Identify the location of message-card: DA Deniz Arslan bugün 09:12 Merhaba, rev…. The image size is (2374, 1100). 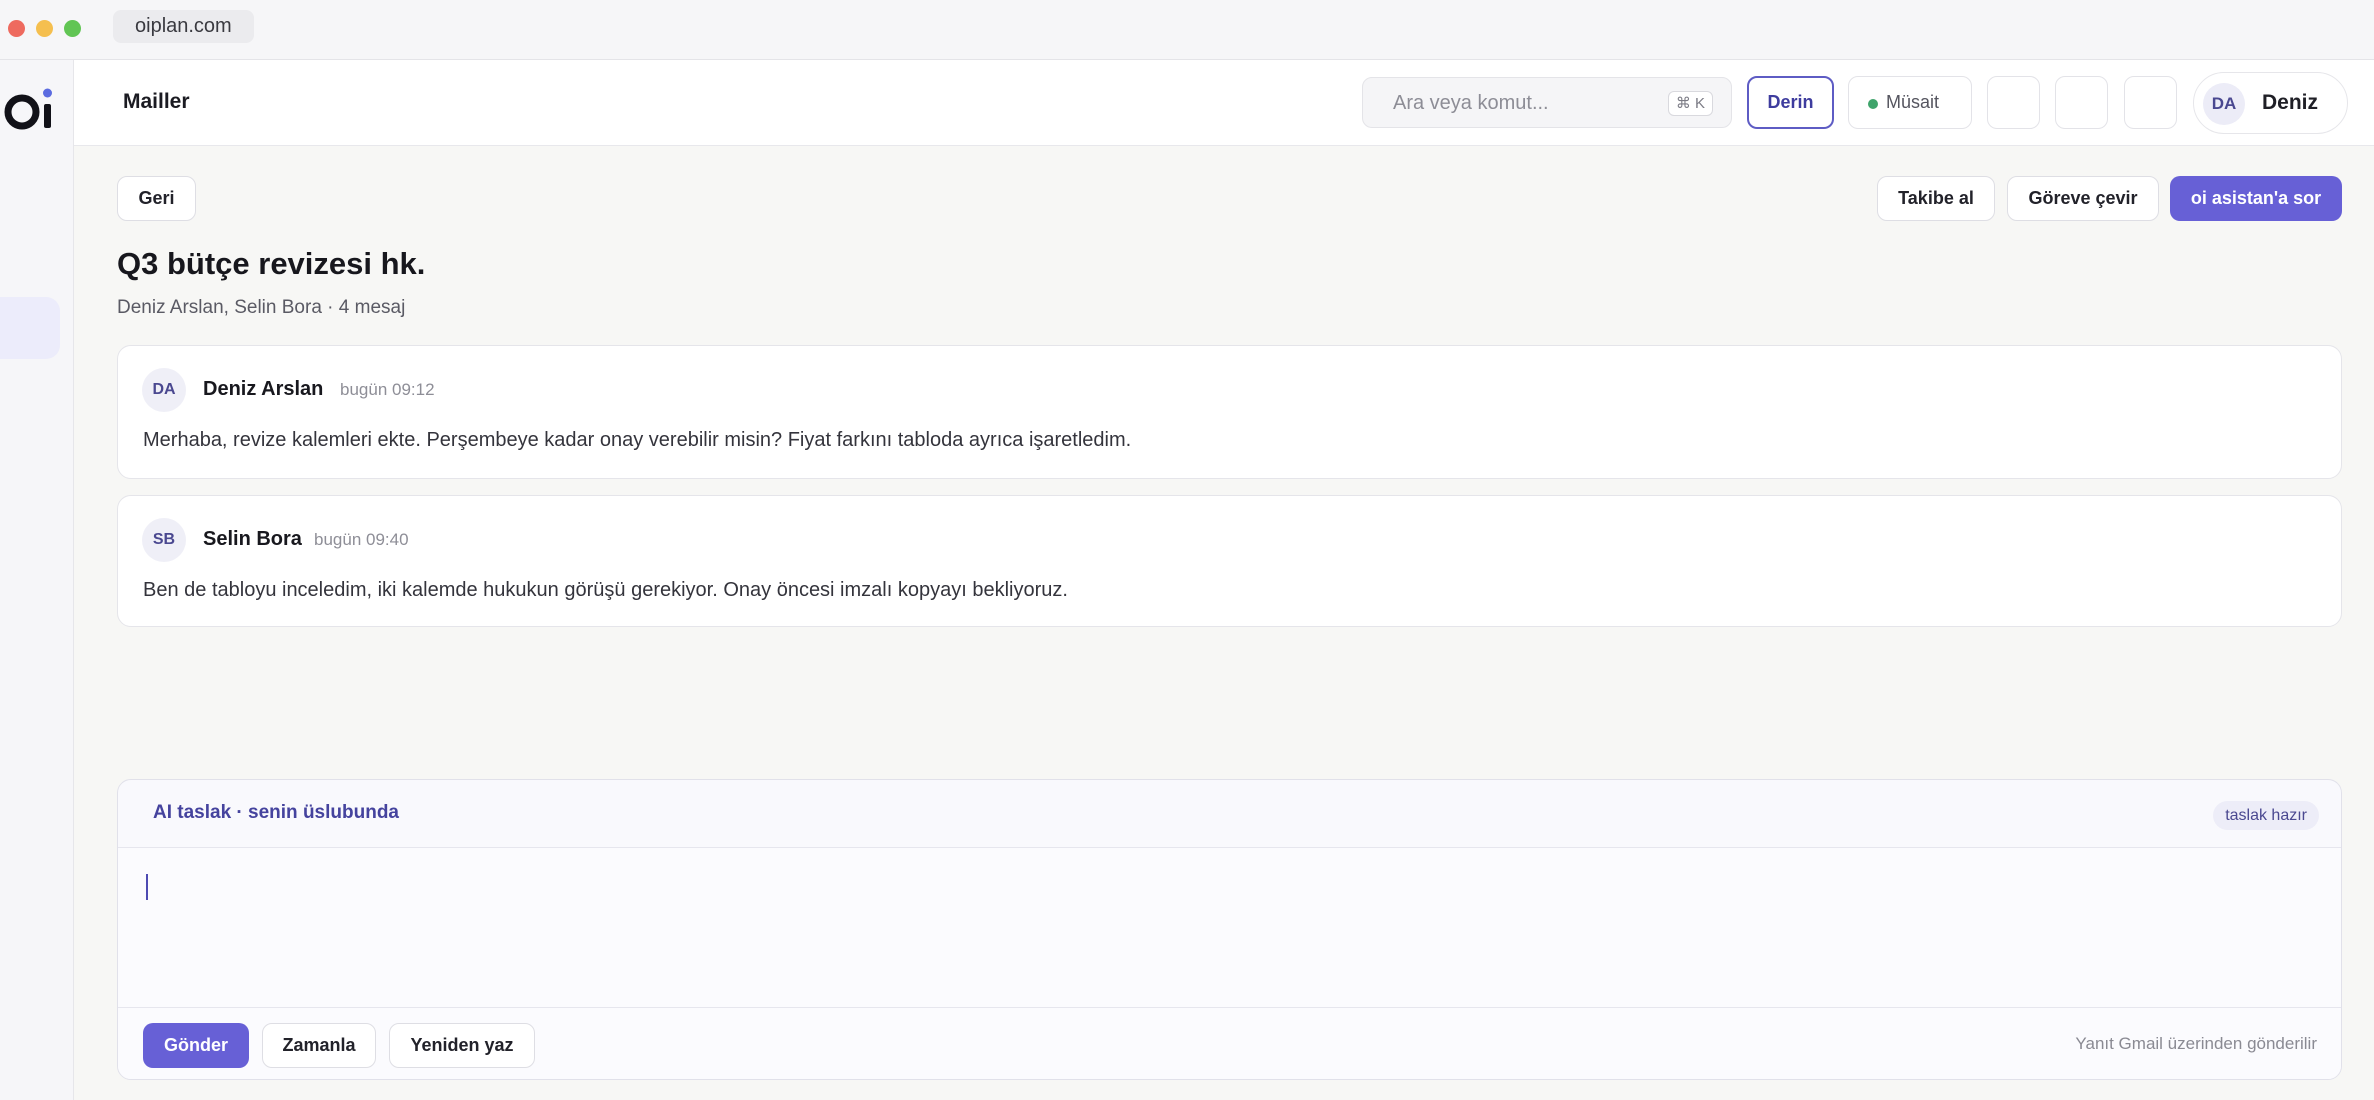
(1229, 412).